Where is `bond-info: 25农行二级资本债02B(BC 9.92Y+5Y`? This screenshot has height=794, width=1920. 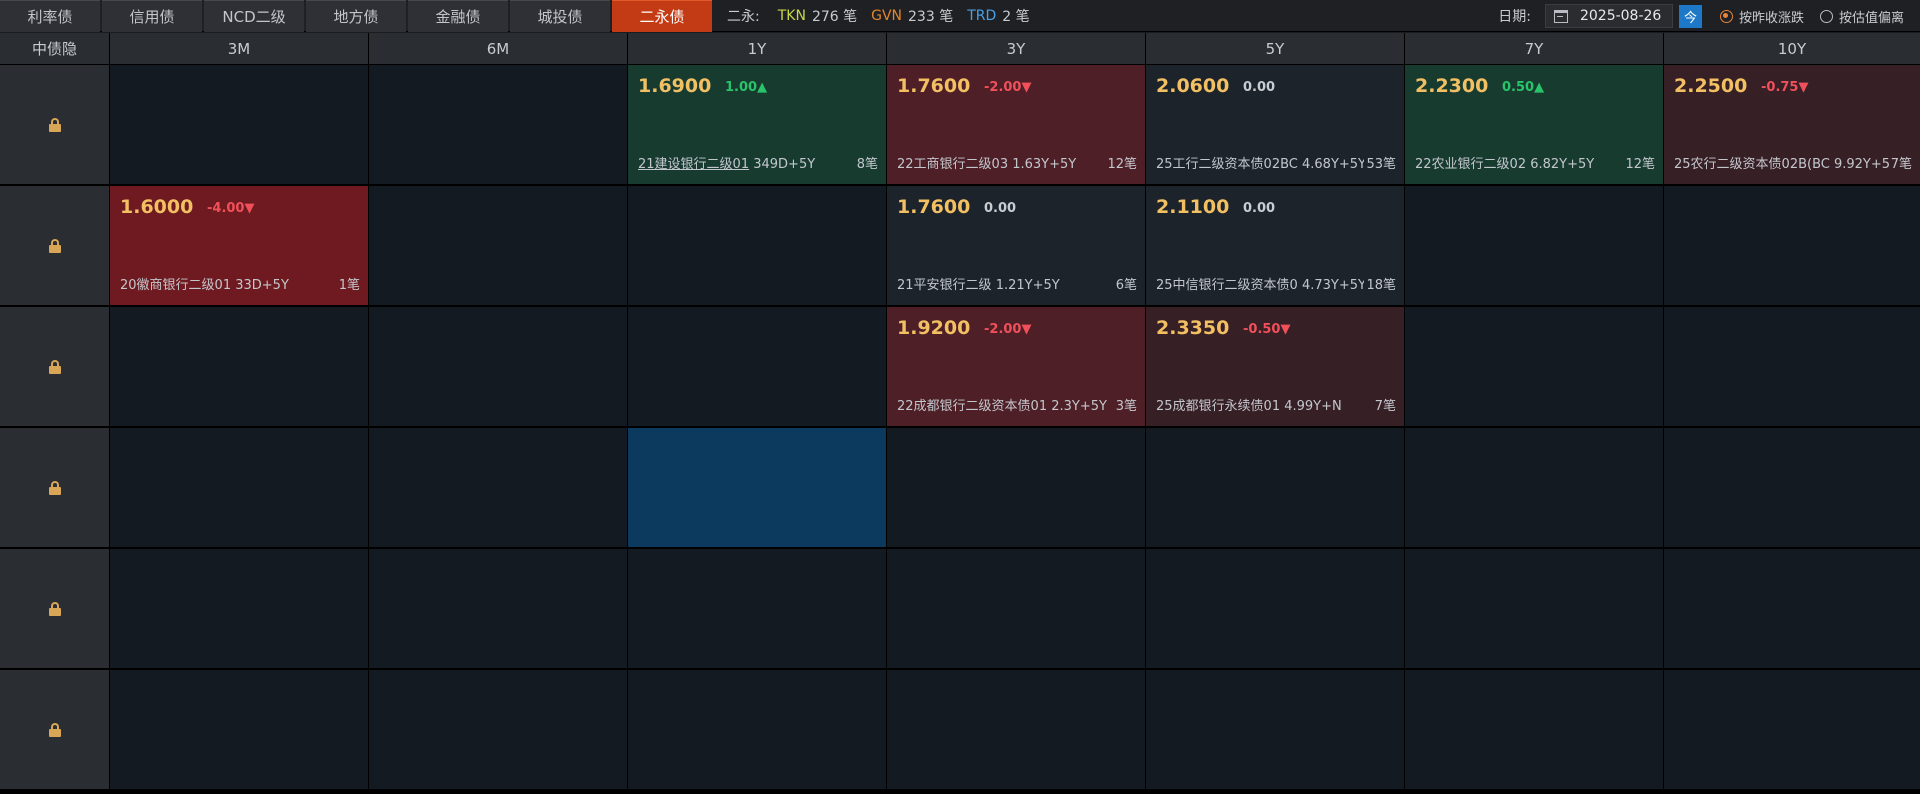
bond-info: 25农行二级资本债02B(BC 9.92Y+5Y is located at coordinates (1786, 162).